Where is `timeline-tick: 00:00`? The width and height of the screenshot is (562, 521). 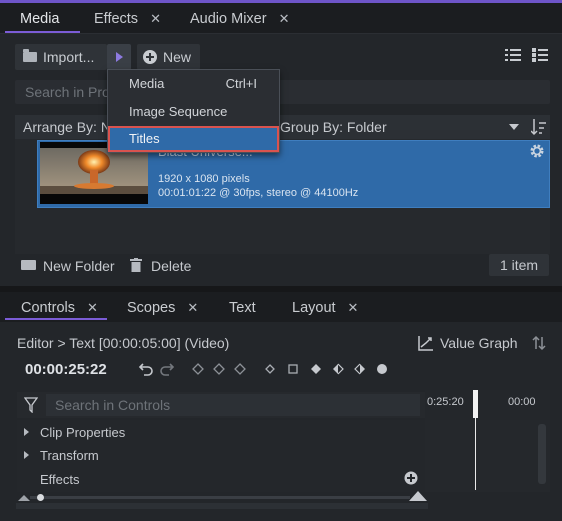 timeline-tick: 00:00 is located at coordinates (522, 402).